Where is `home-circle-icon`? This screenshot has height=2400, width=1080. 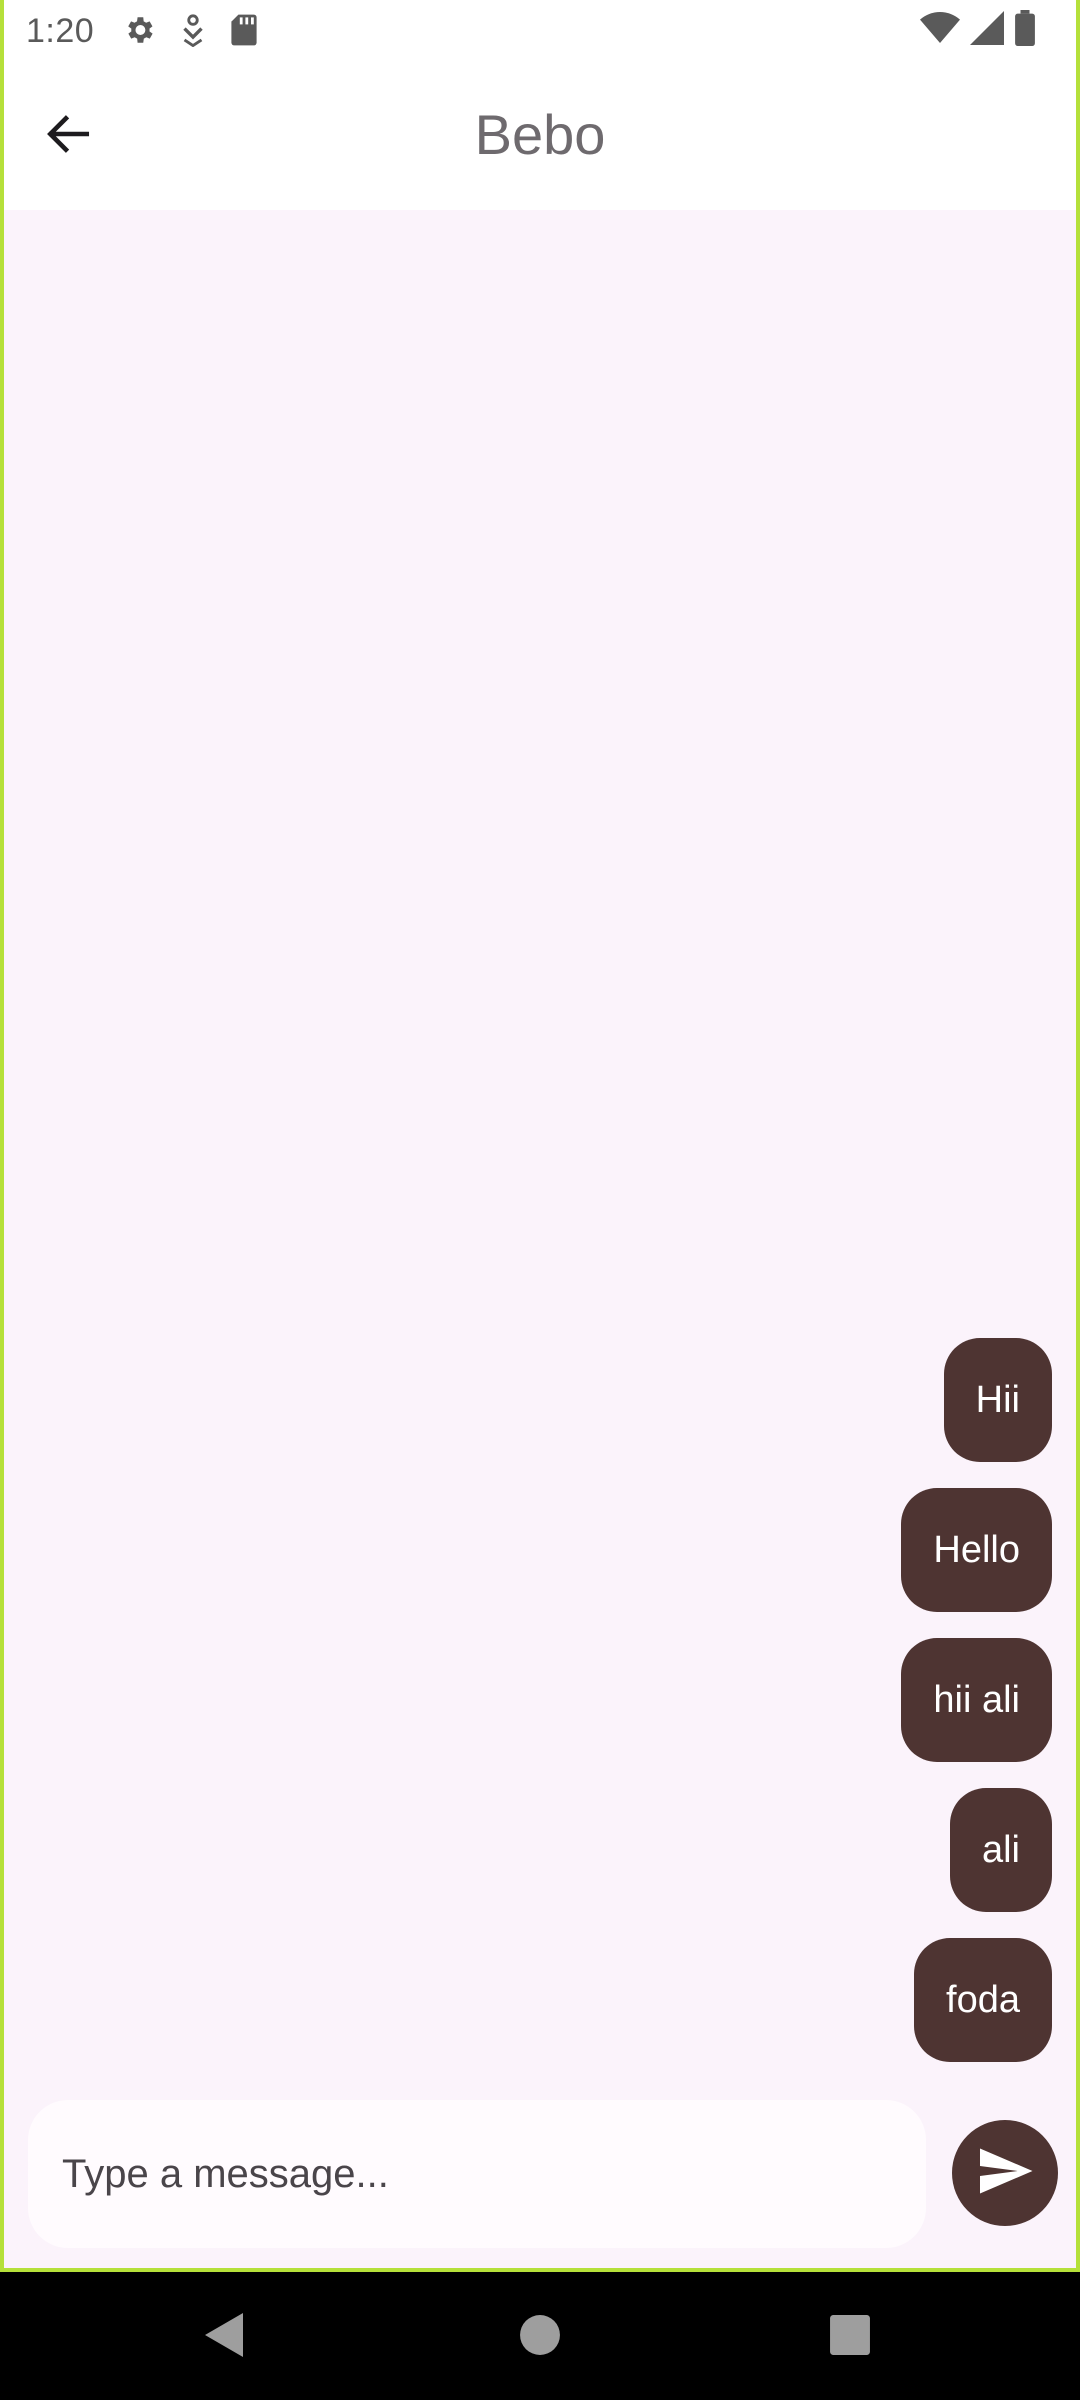 home-circle-icon is located at coordinates (540, 2337).